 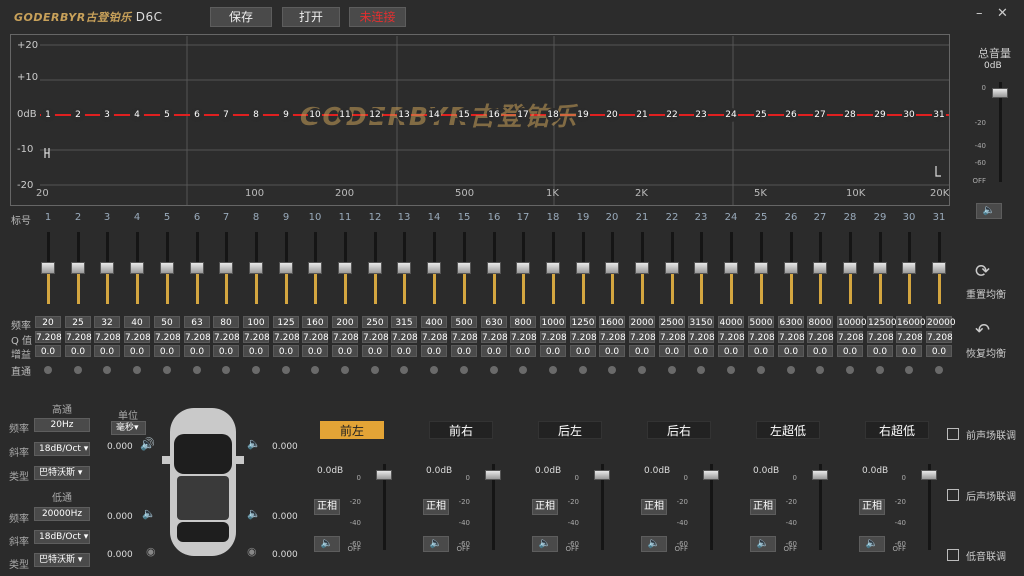 What do you see at coordinates (911, 322) in the screenshot?
I see `freq-cell: 16000` at bounding box center [911, 322].